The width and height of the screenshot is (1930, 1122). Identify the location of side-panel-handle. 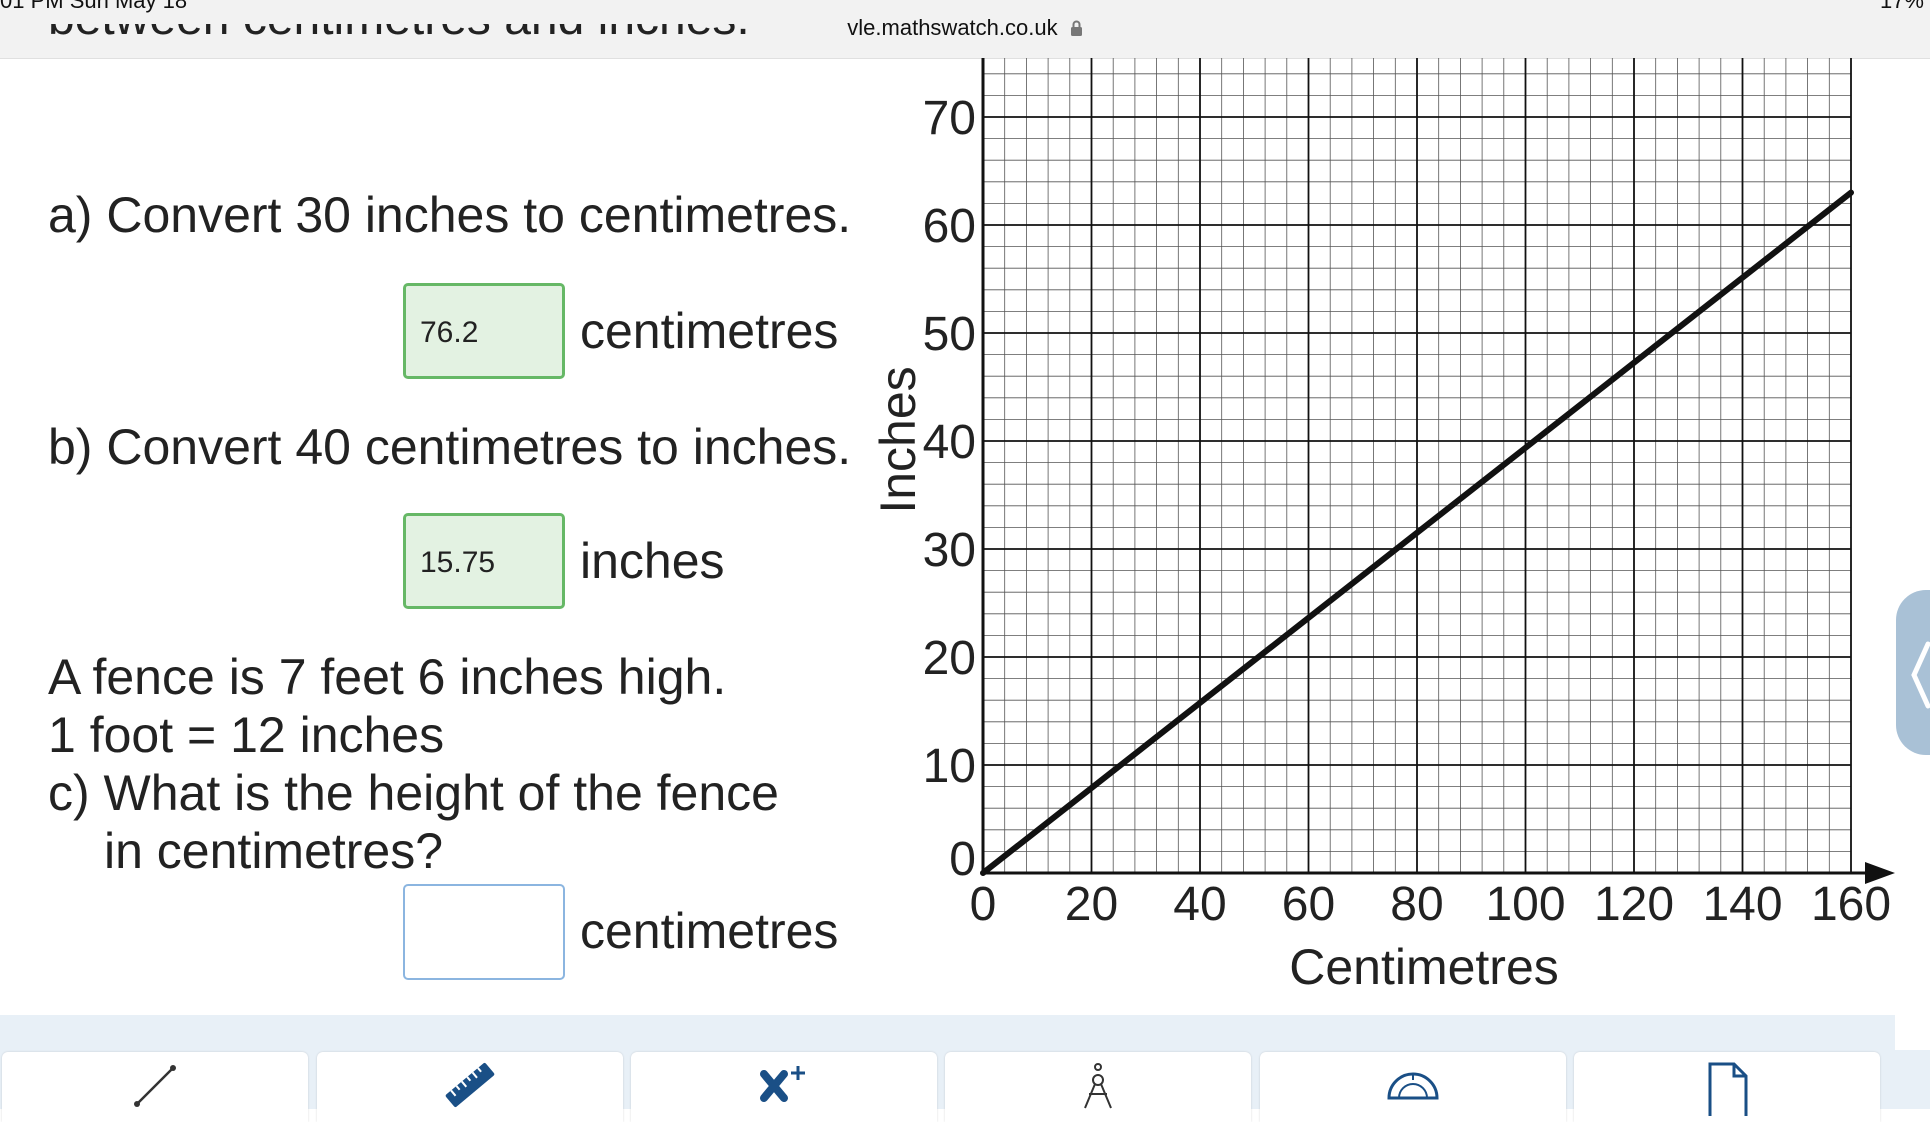
(1913, 672).